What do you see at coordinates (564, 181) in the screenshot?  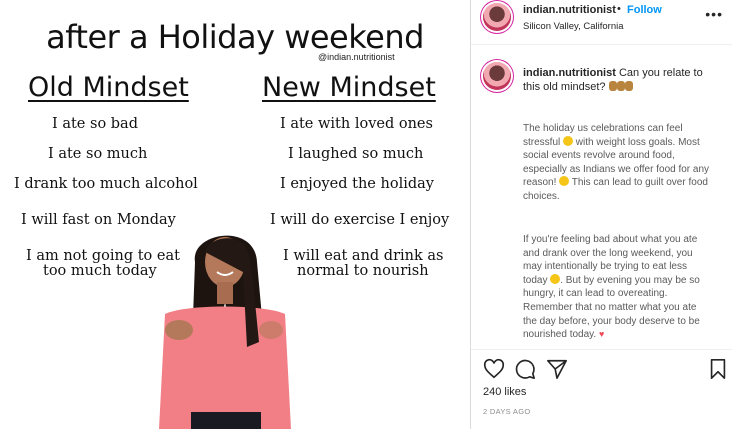 I see `smile-emoji-icon` at bounding box center [564, 181].